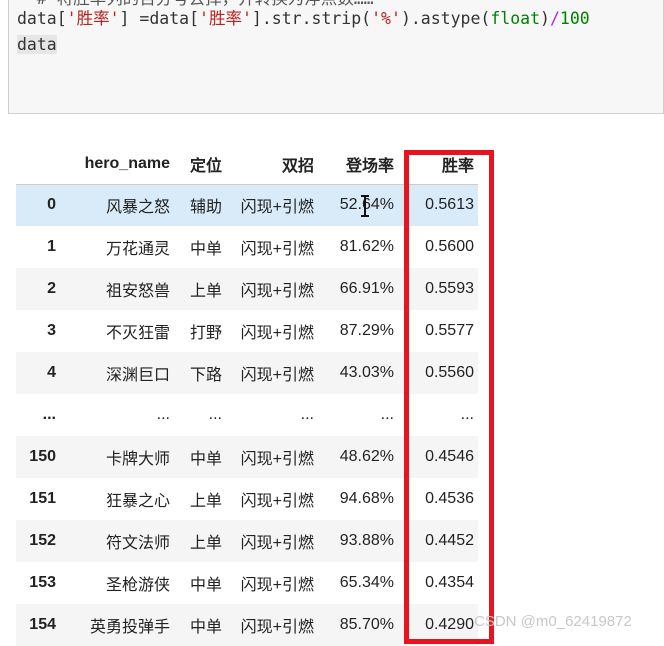 This screenshot has height=646, width=664. I want to click on cell-pick-rate: 66.91%, so click(366, 288).